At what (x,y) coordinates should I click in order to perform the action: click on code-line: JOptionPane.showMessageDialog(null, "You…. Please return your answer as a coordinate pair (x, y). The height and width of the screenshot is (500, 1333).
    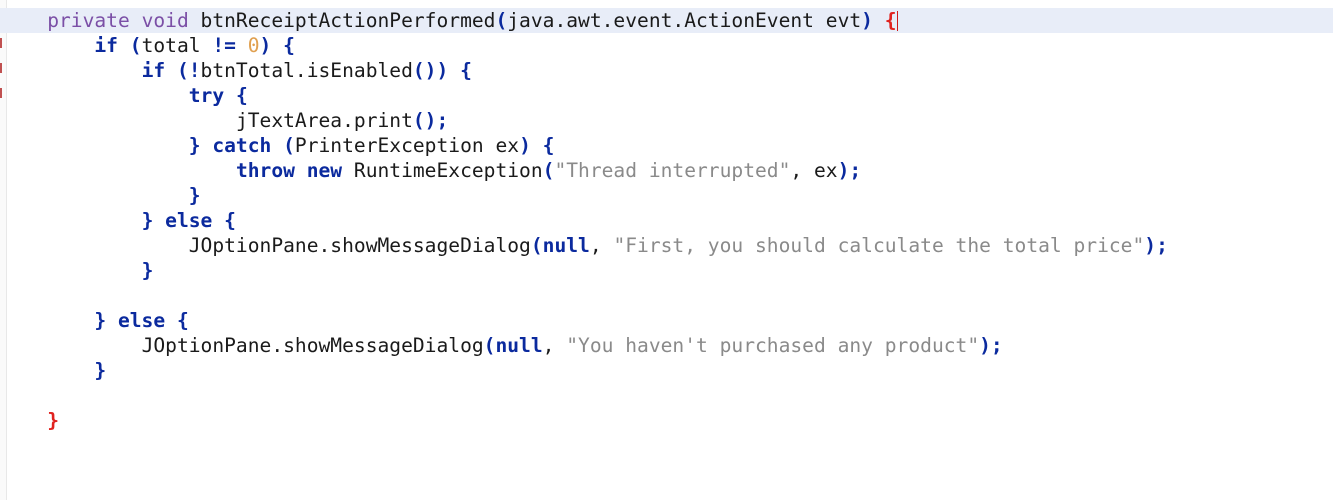
    Looking at the image, I should click on (666, 345).